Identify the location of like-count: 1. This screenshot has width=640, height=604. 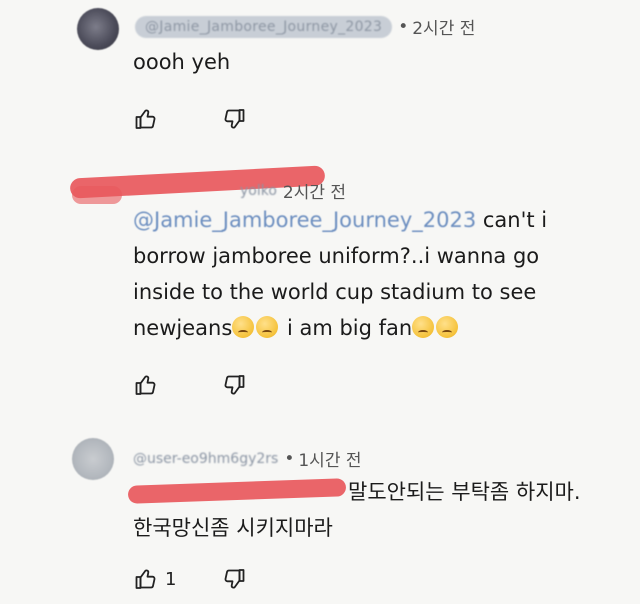
(171, 579).